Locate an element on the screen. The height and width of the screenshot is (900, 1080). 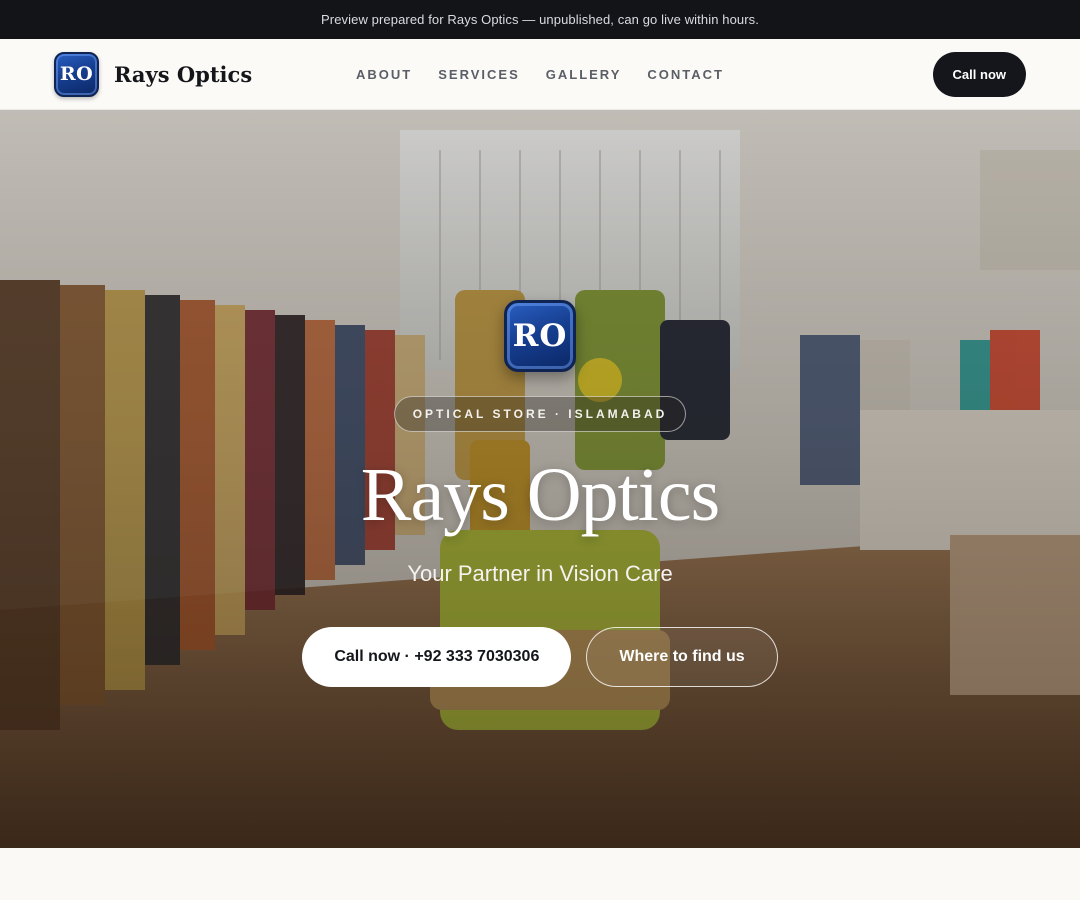
nav-link-gallery: GALLERY is located at coordinates (584, 74).